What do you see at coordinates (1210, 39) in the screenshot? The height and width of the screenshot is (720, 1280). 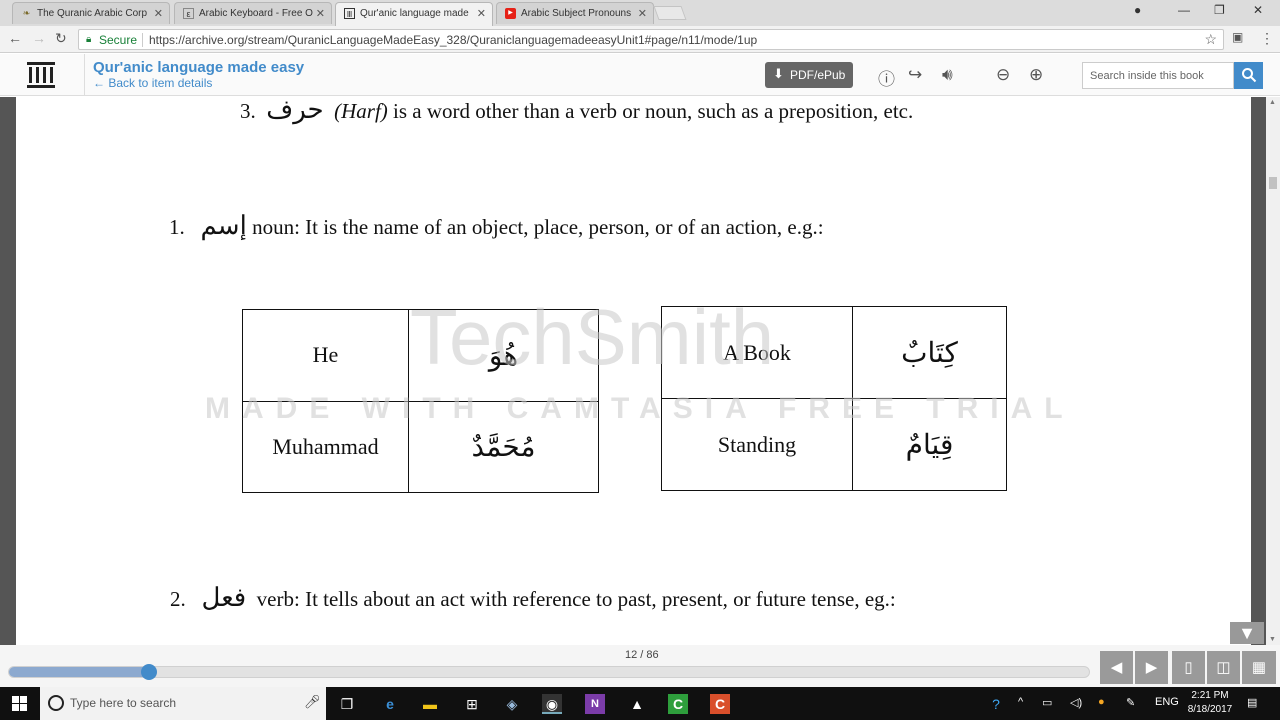 I see `bookmark-star-icon: ☆` at bounding box center [1210, 39].